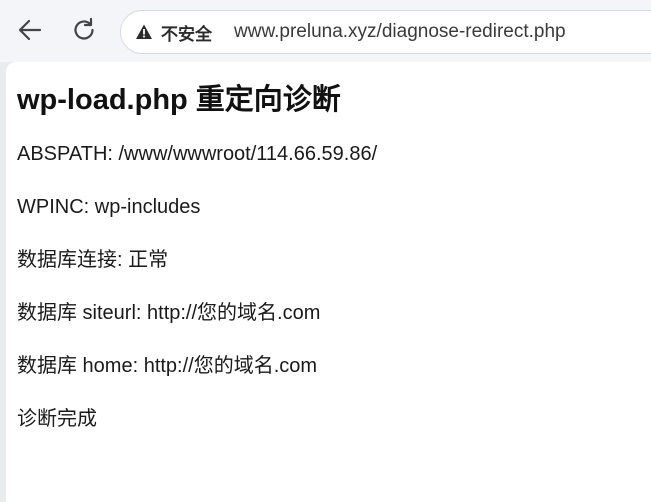 This screenshot has width=651, height=502. Describe the element at coordinates (109, 207) in the screenshot. I see `wpinc-line: WPINC: wp-includes` at that location.